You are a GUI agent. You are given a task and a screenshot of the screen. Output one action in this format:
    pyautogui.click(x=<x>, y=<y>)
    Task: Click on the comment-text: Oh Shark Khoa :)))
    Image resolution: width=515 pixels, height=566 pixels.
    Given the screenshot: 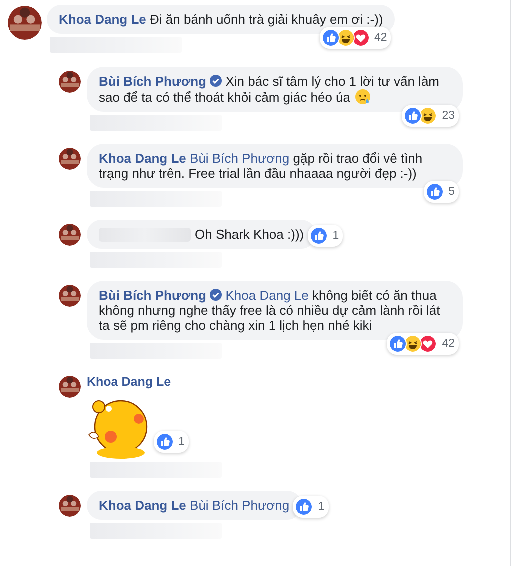 What is the action you would take?
    pyautogui.click(x=249, y=234)
    